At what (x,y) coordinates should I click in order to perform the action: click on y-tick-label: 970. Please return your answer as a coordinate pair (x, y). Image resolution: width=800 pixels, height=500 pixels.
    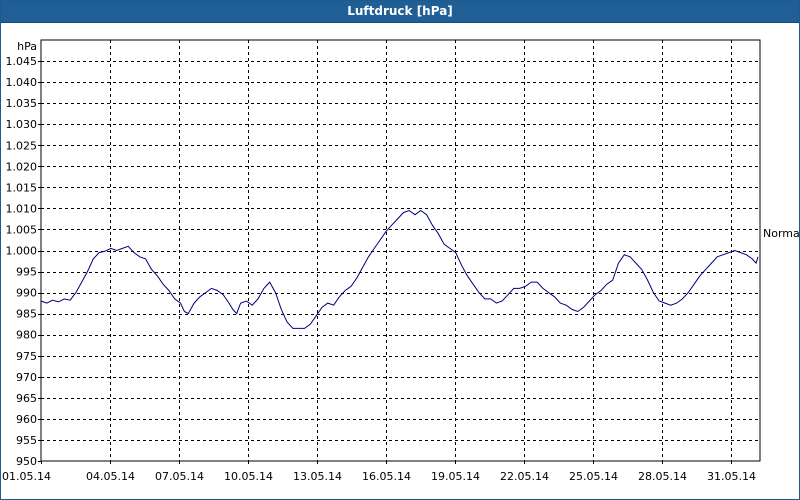
    Looking at the image, I should click on (26, 377).